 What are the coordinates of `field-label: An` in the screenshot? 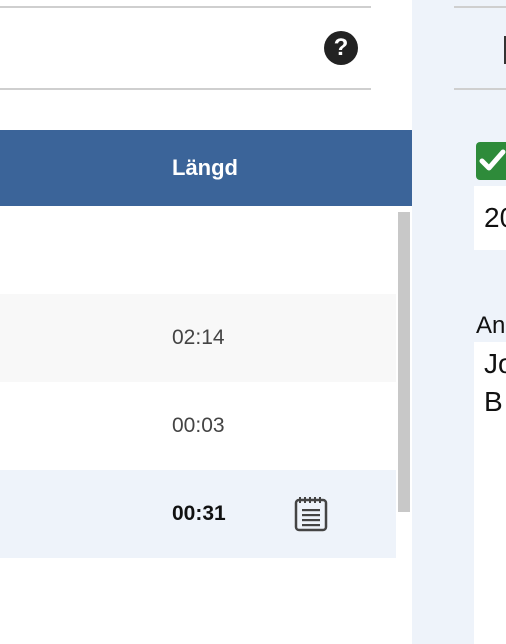 It's located at (491, 325).